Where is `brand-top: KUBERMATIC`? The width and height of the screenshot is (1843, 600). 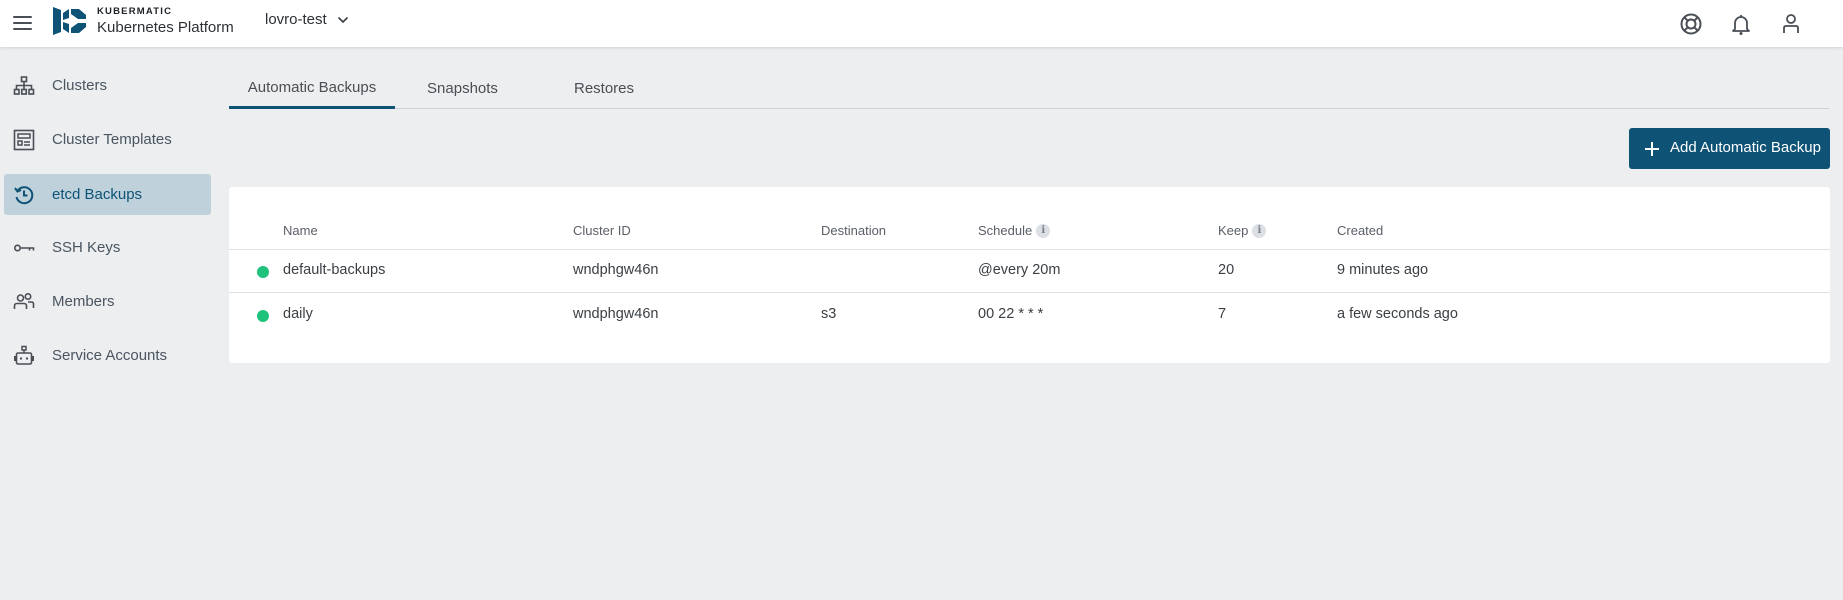 brand-top: KUBERMATIC is located at coordinates (135, 11).